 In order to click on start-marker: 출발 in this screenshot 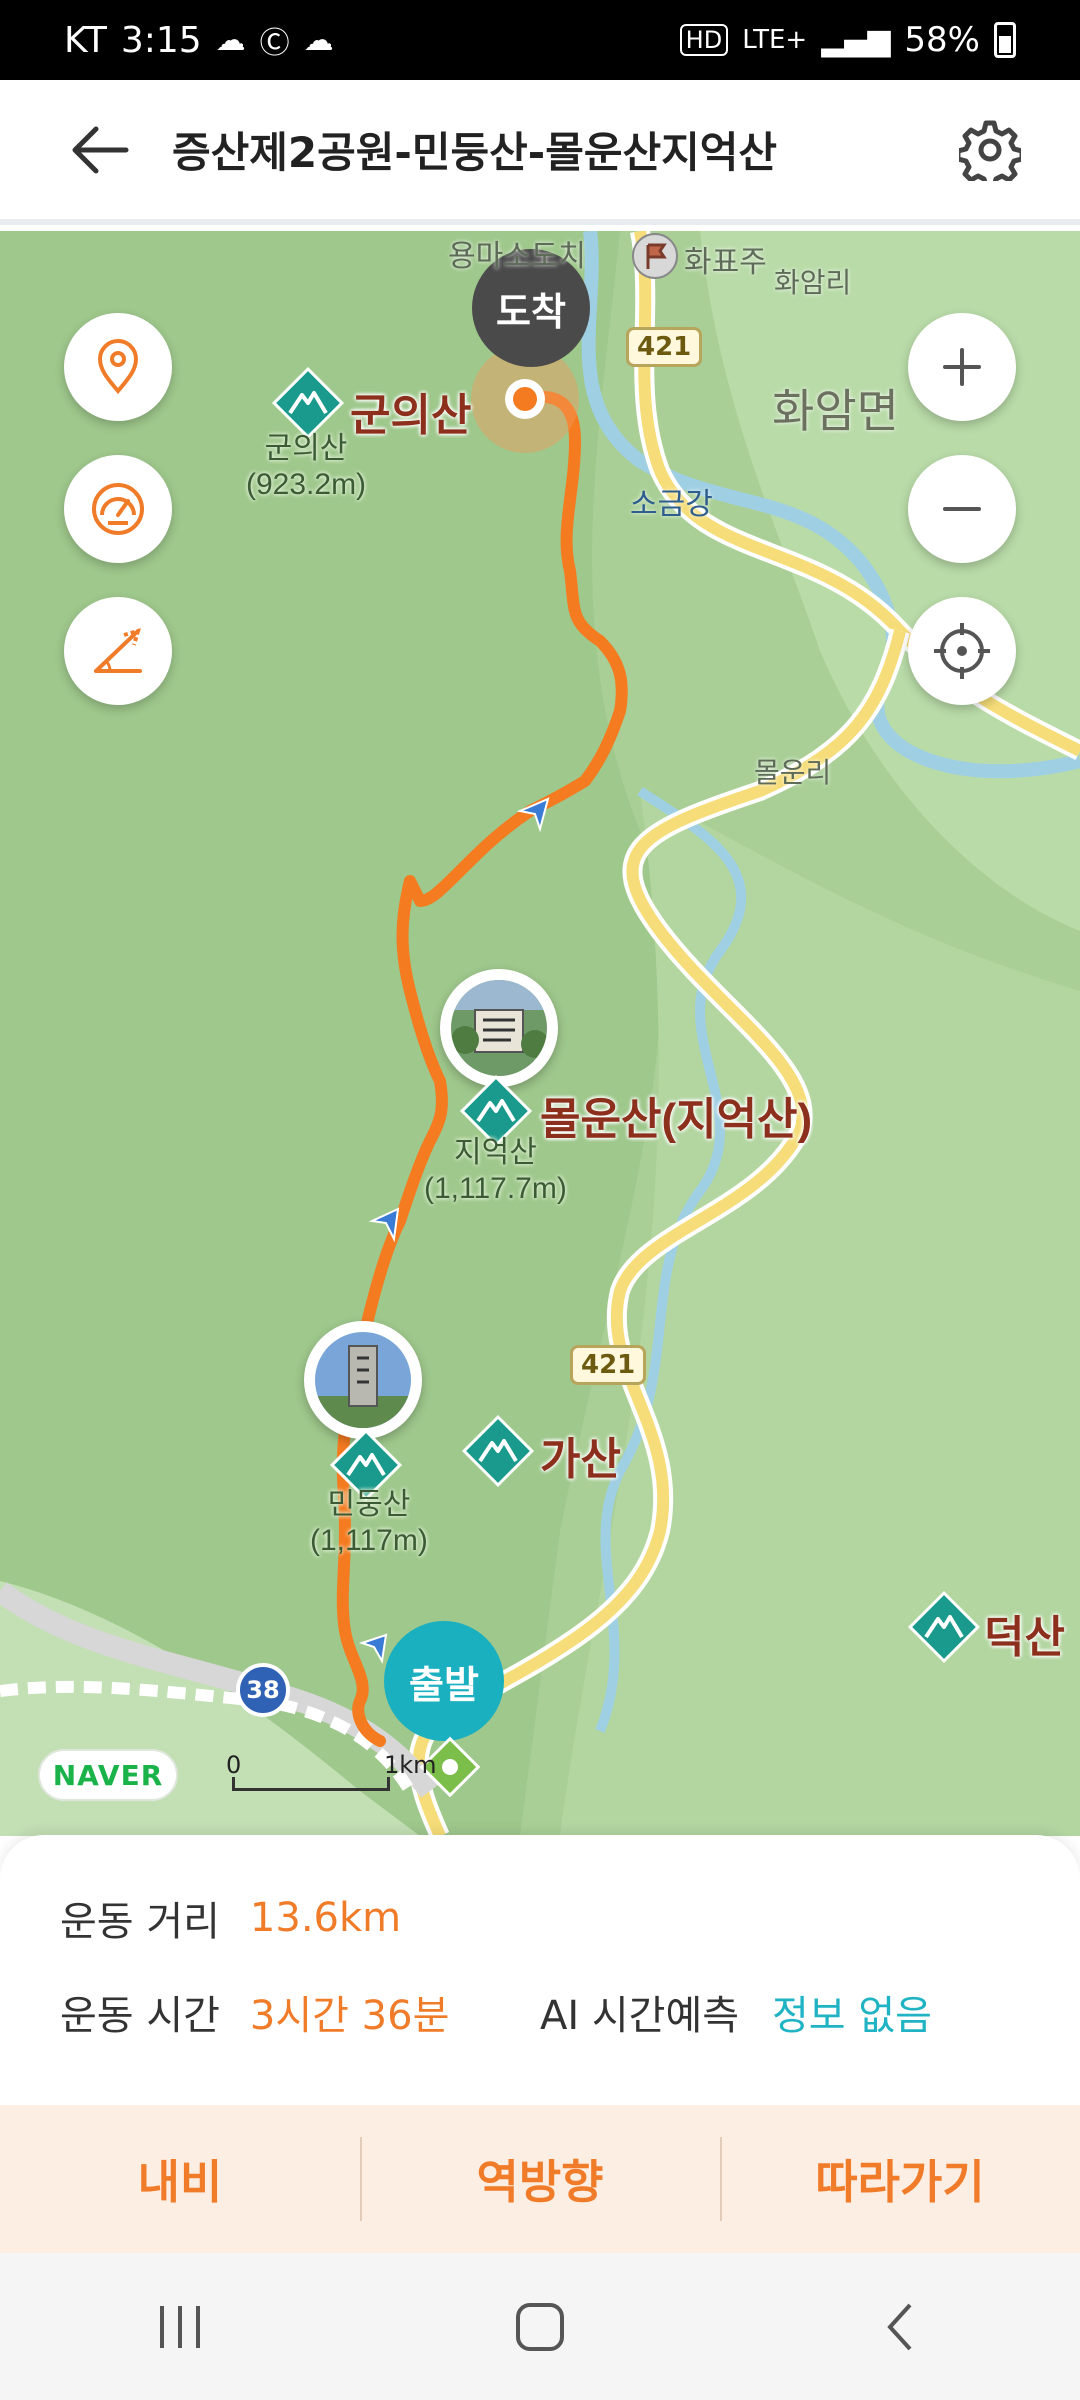, I will do `click(444, 1681)`.